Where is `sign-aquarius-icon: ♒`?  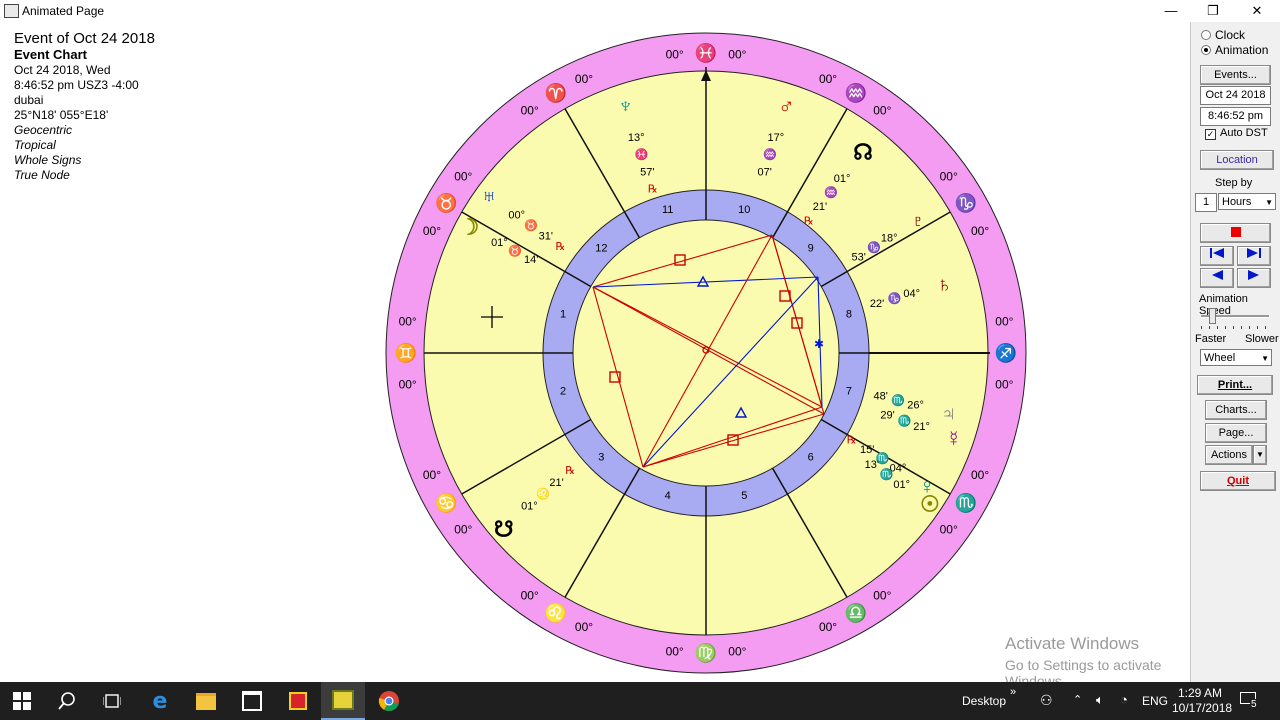
sign-aquarius-icon: ♒ is located at coordinates (856, 92).